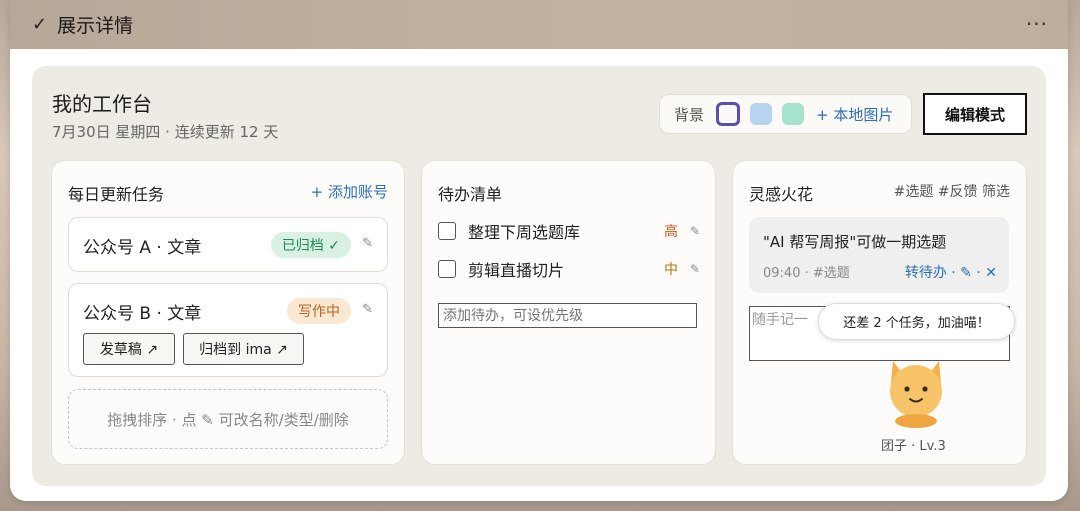 The image size is (1080, 511). What do you see at coordinates (524, 232) in the screenshot?
I see `todo-text: 整理下周选题库` at bounding box center [524, 232].